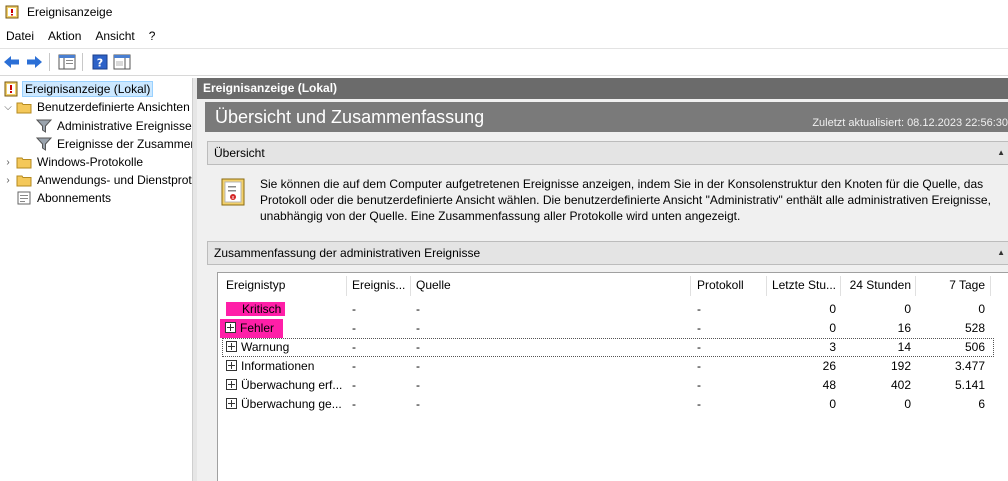 The height and width of the screenshot is (481, 1008). Describe the element at coordinates (70, 12) in the screenshot. I see `window-title: Ereignisanzeige` at that location.